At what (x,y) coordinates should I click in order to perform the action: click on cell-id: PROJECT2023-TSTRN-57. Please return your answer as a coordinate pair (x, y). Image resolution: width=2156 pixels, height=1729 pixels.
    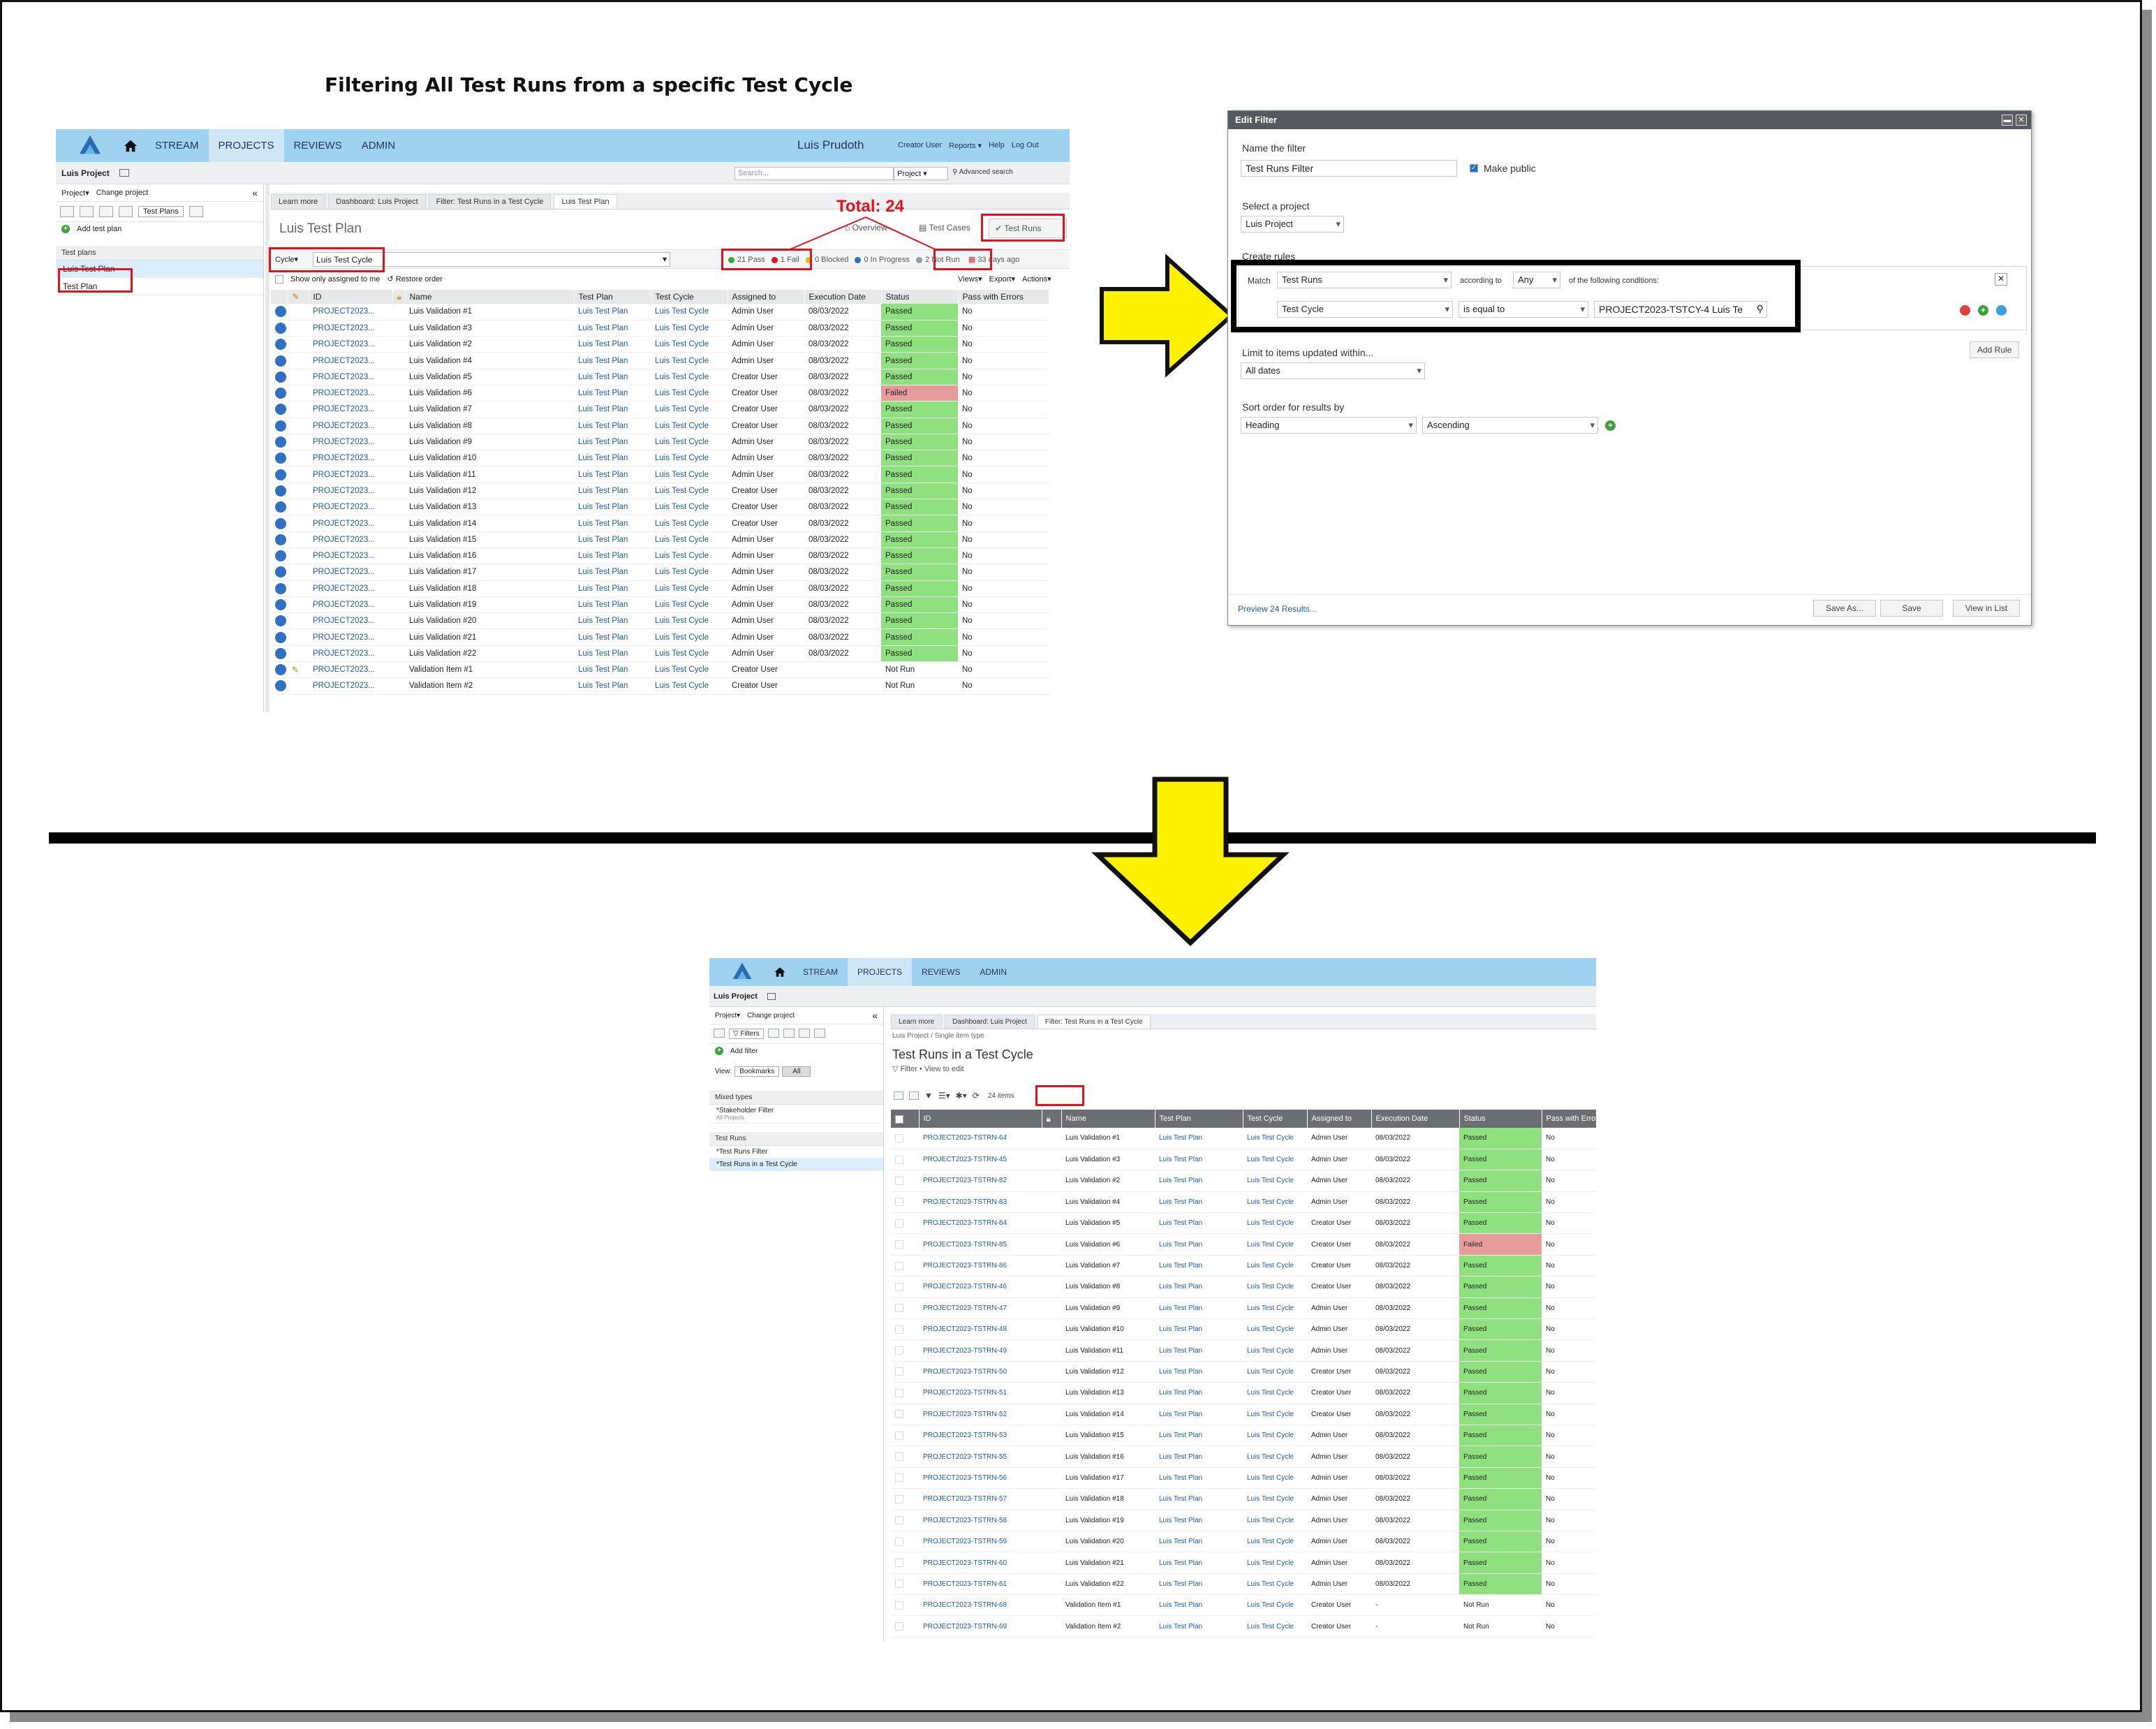
    Looking at the image, I should click on (981, 1499).